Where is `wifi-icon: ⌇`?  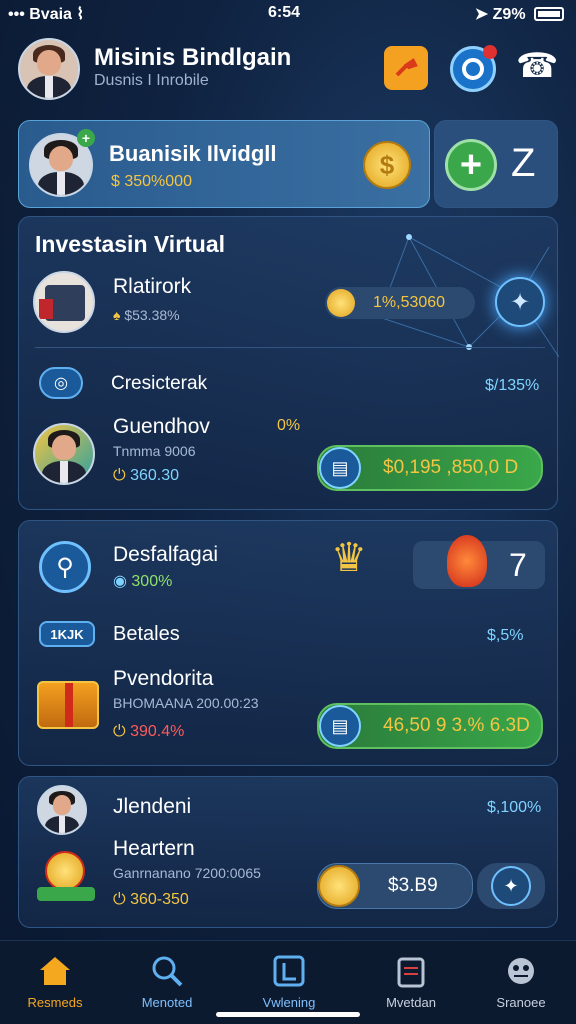
wifi-icon: ⌇ is located at coordinates (80, 14).